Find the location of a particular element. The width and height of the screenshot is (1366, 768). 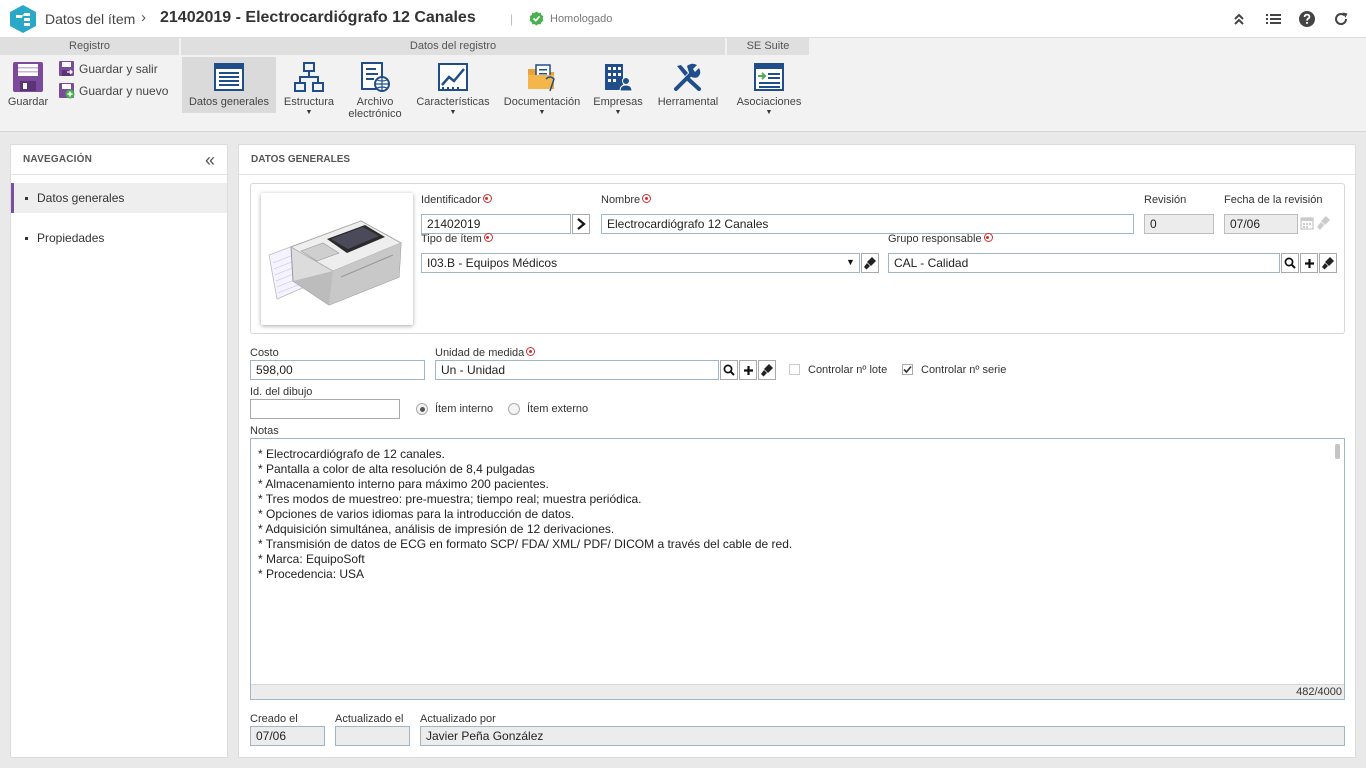

external-item-radio is located at coordinates (514, 409).